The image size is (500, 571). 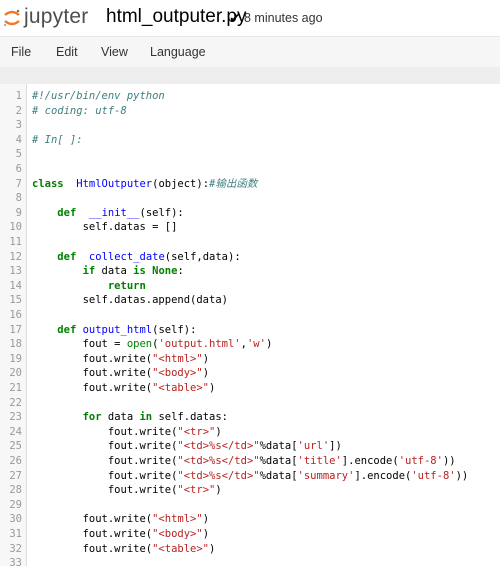 I want to click on code-line: 12 def collect_date(self,data):, so click(x=250, y=257).